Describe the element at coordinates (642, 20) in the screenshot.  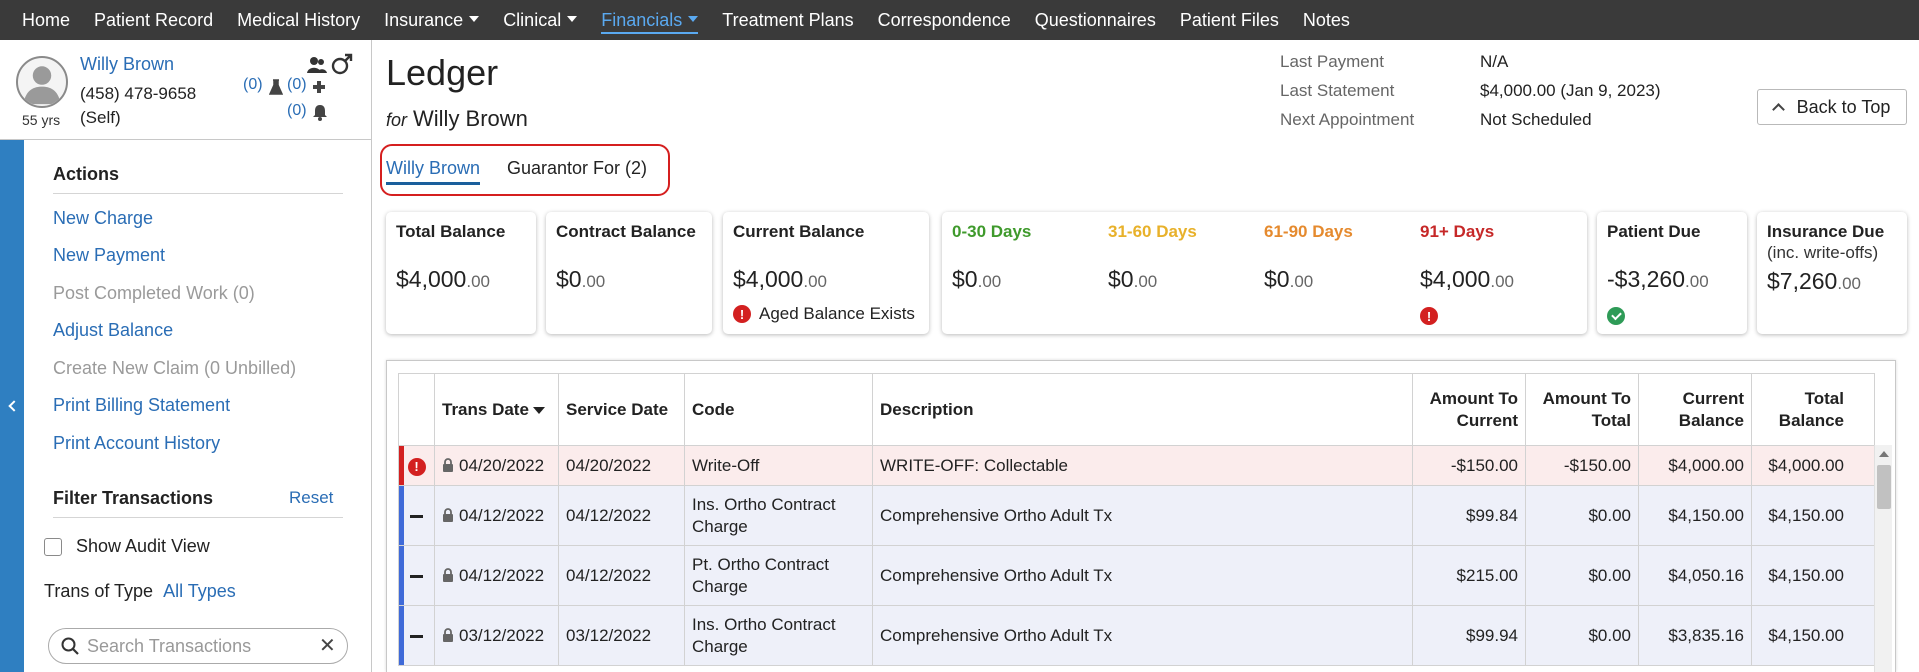
I see `nav-financials-label: Financials` at that location.